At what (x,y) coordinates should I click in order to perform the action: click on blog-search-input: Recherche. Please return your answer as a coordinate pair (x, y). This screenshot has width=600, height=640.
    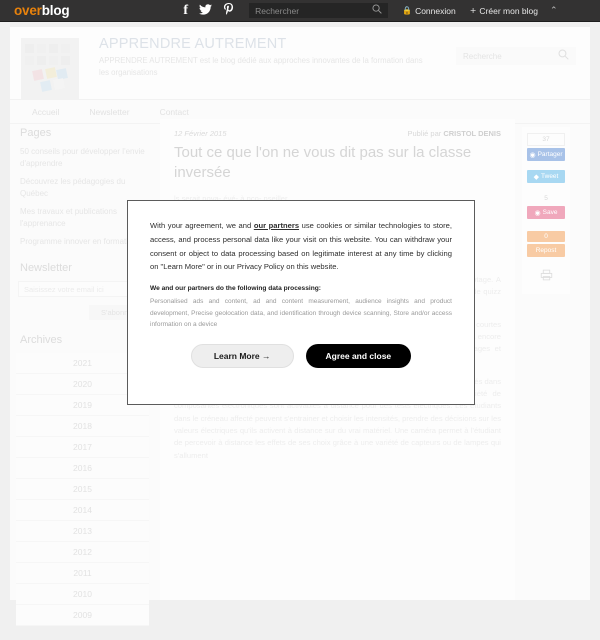
    Looking at the image, I should click on (510, 56).